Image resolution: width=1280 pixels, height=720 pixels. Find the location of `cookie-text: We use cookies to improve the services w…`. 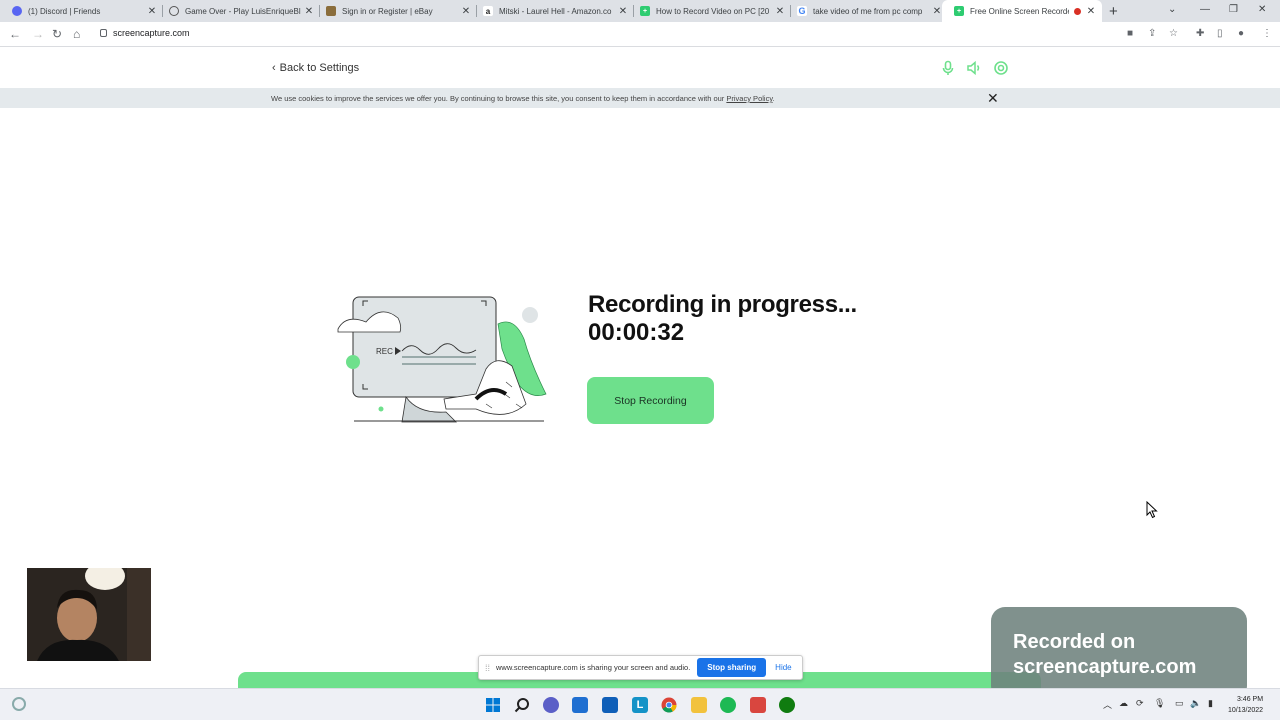

cookie-text: We use cookies to improve the services w… is located at coordinates (498, 98).